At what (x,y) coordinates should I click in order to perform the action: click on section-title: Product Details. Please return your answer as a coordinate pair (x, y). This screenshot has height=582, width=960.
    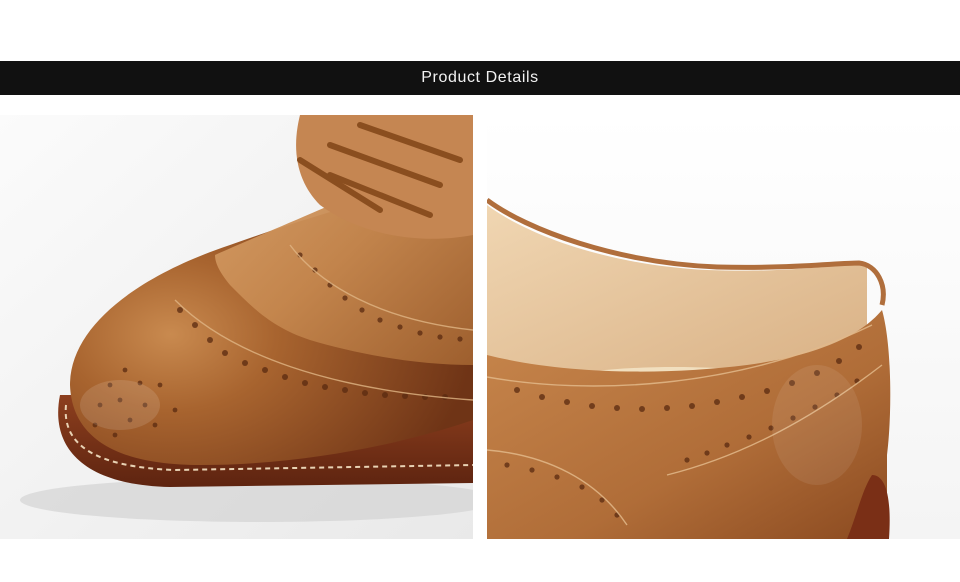
    Looking at the image, I should click on (480, 77).